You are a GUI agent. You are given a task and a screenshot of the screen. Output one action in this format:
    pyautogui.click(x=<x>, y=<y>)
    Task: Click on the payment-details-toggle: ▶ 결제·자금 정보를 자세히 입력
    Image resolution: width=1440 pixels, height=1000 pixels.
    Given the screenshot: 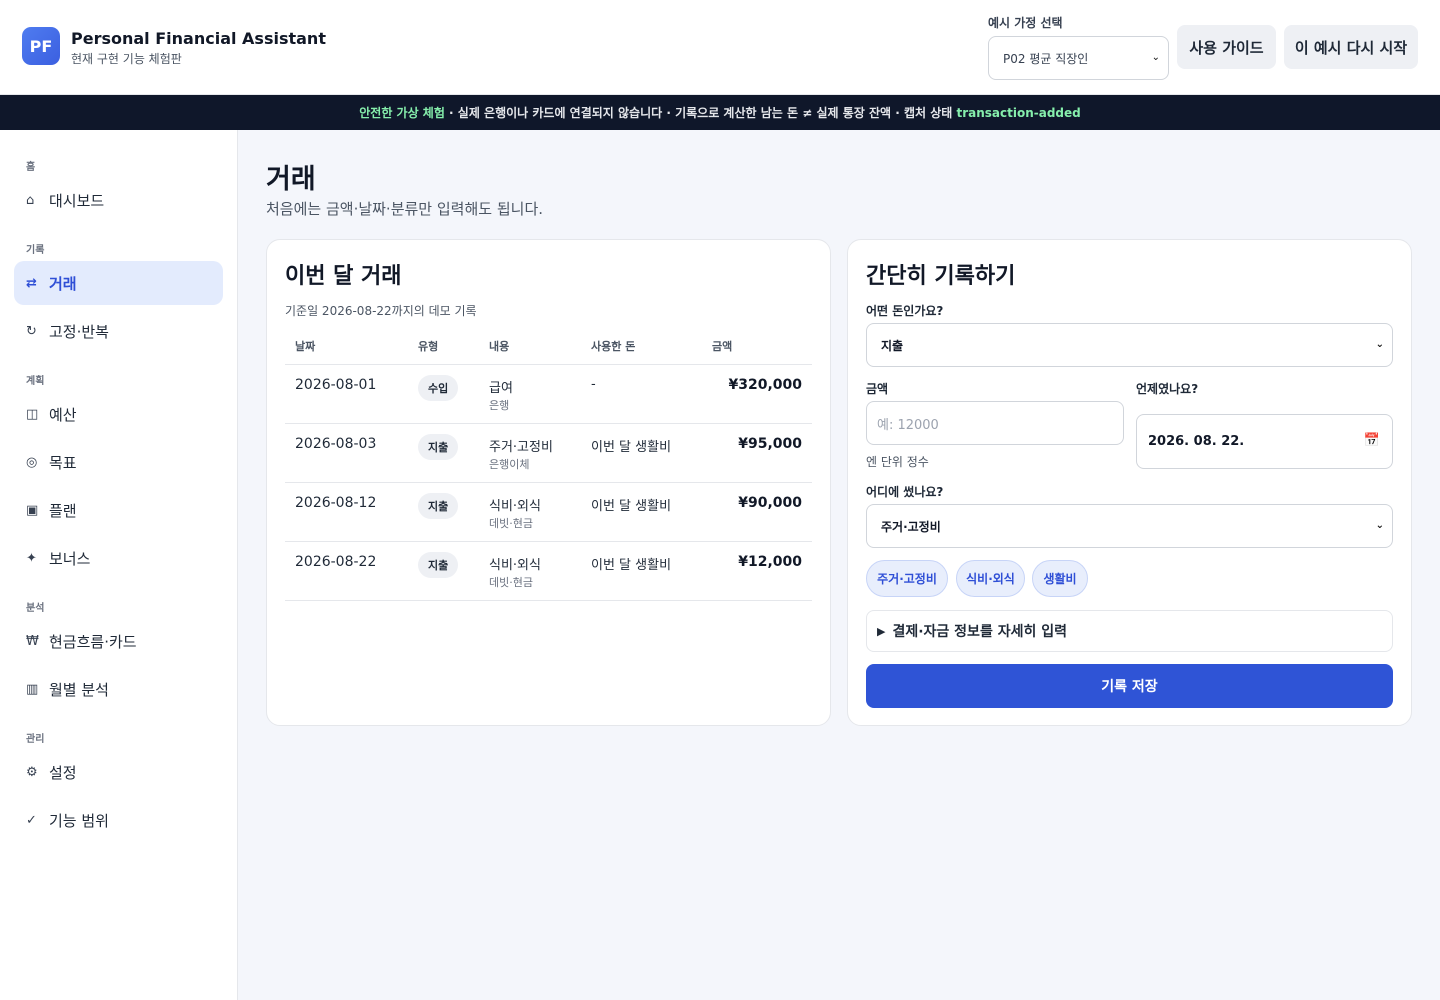 What is the action you would take?
    pyautogui.click(x=1129, y=631)
    